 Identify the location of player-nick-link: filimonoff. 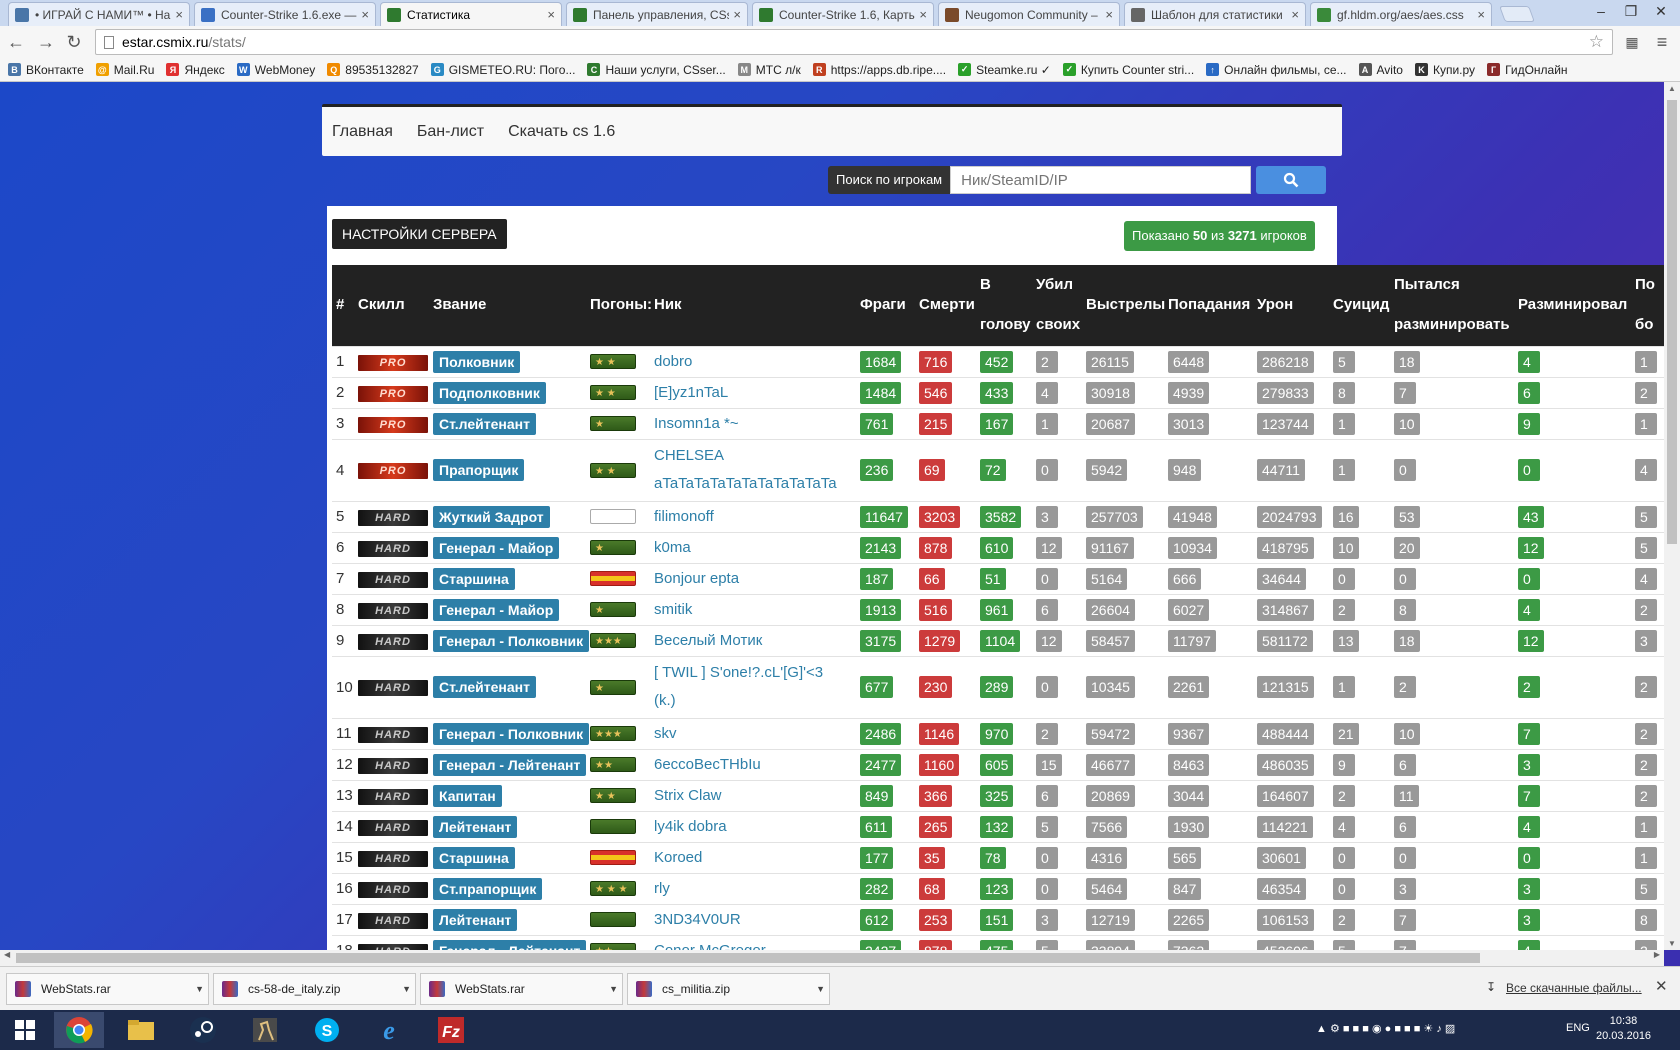
(753, 517).